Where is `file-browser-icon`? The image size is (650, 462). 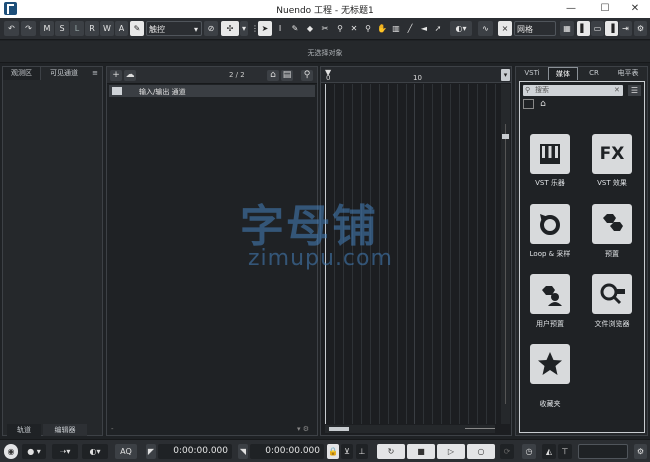 file-browser-icon is located at coordinates (612, 294).